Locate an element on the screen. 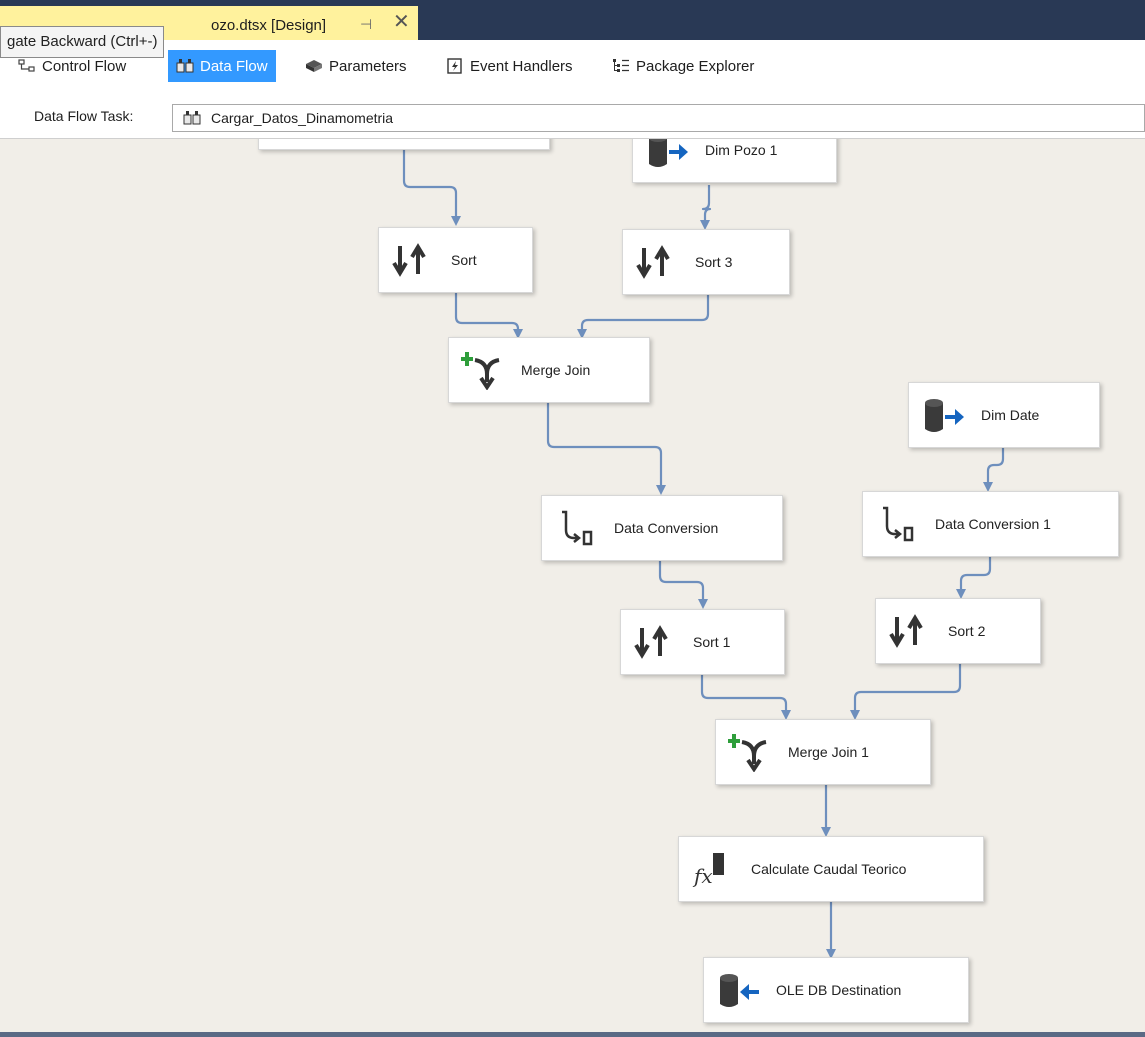  connector-sort2-to-mergejoin1 is located at coordinates (906, 690).